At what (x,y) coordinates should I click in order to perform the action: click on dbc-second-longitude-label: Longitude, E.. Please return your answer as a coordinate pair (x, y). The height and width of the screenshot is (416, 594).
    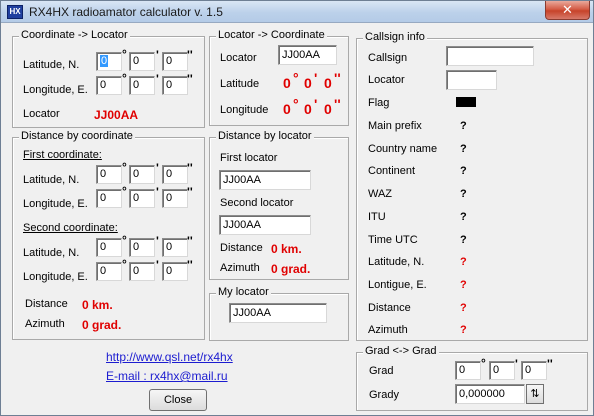
    Looking at the image, I should click on (55, 277).